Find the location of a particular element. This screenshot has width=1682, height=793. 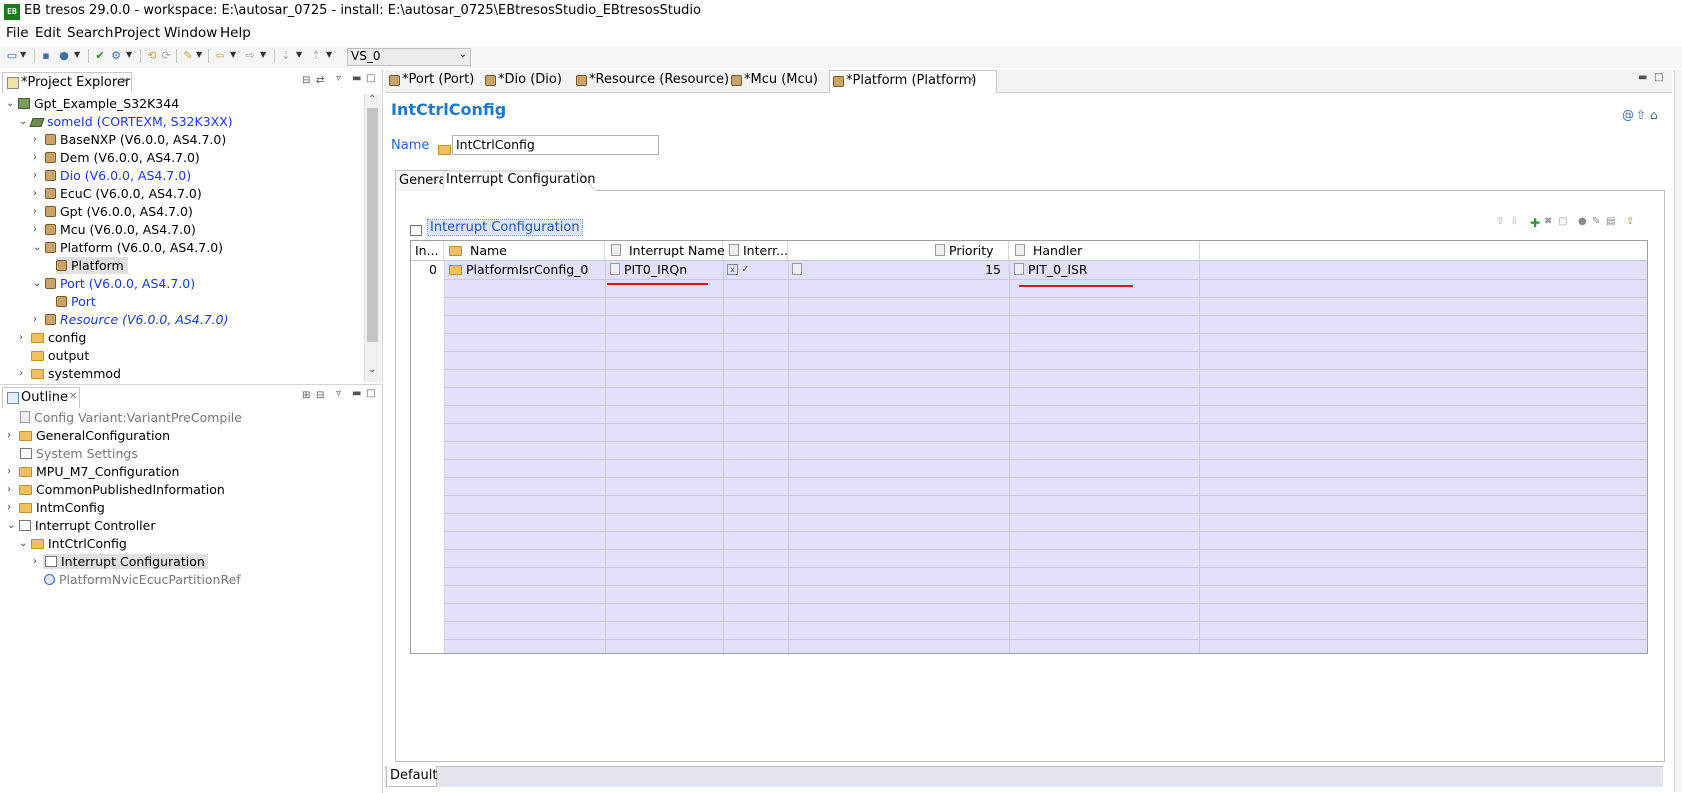

new-icon: ▭ is located at coordinates (12, 56).